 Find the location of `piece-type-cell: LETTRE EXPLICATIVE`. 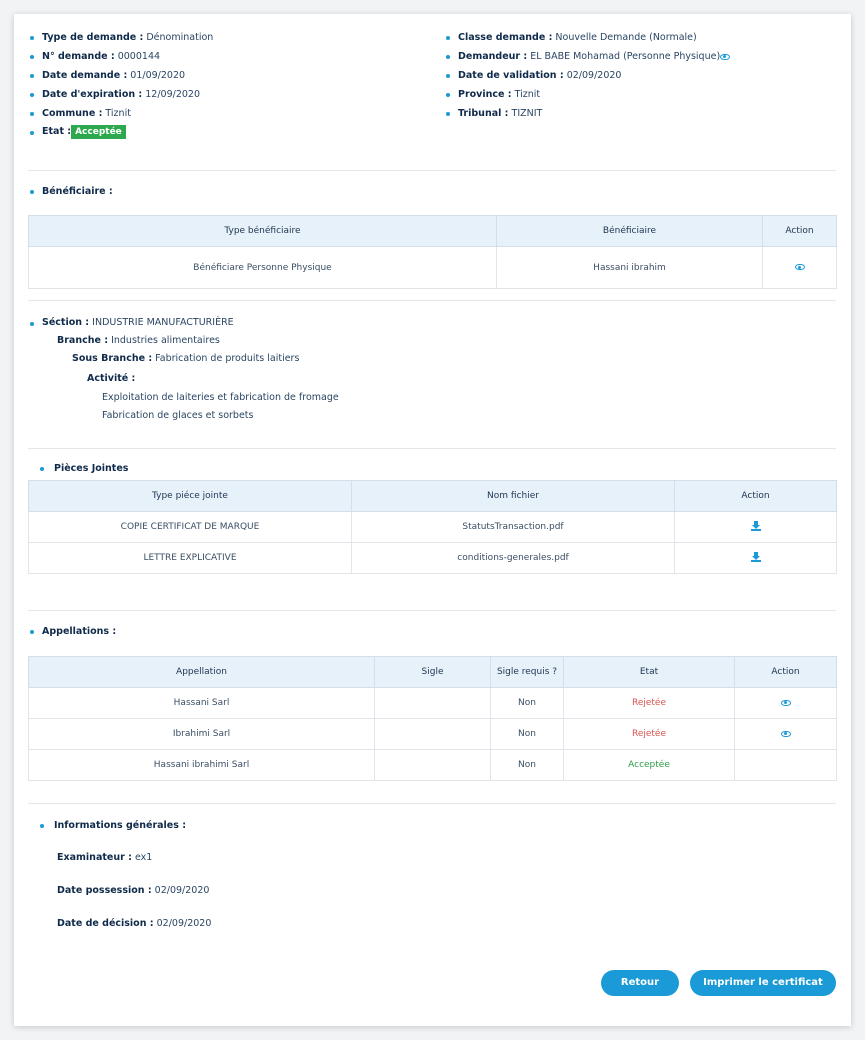

piece-type-cell: LETTRE EXPLICATIVE is located at coordinates (190, 558).